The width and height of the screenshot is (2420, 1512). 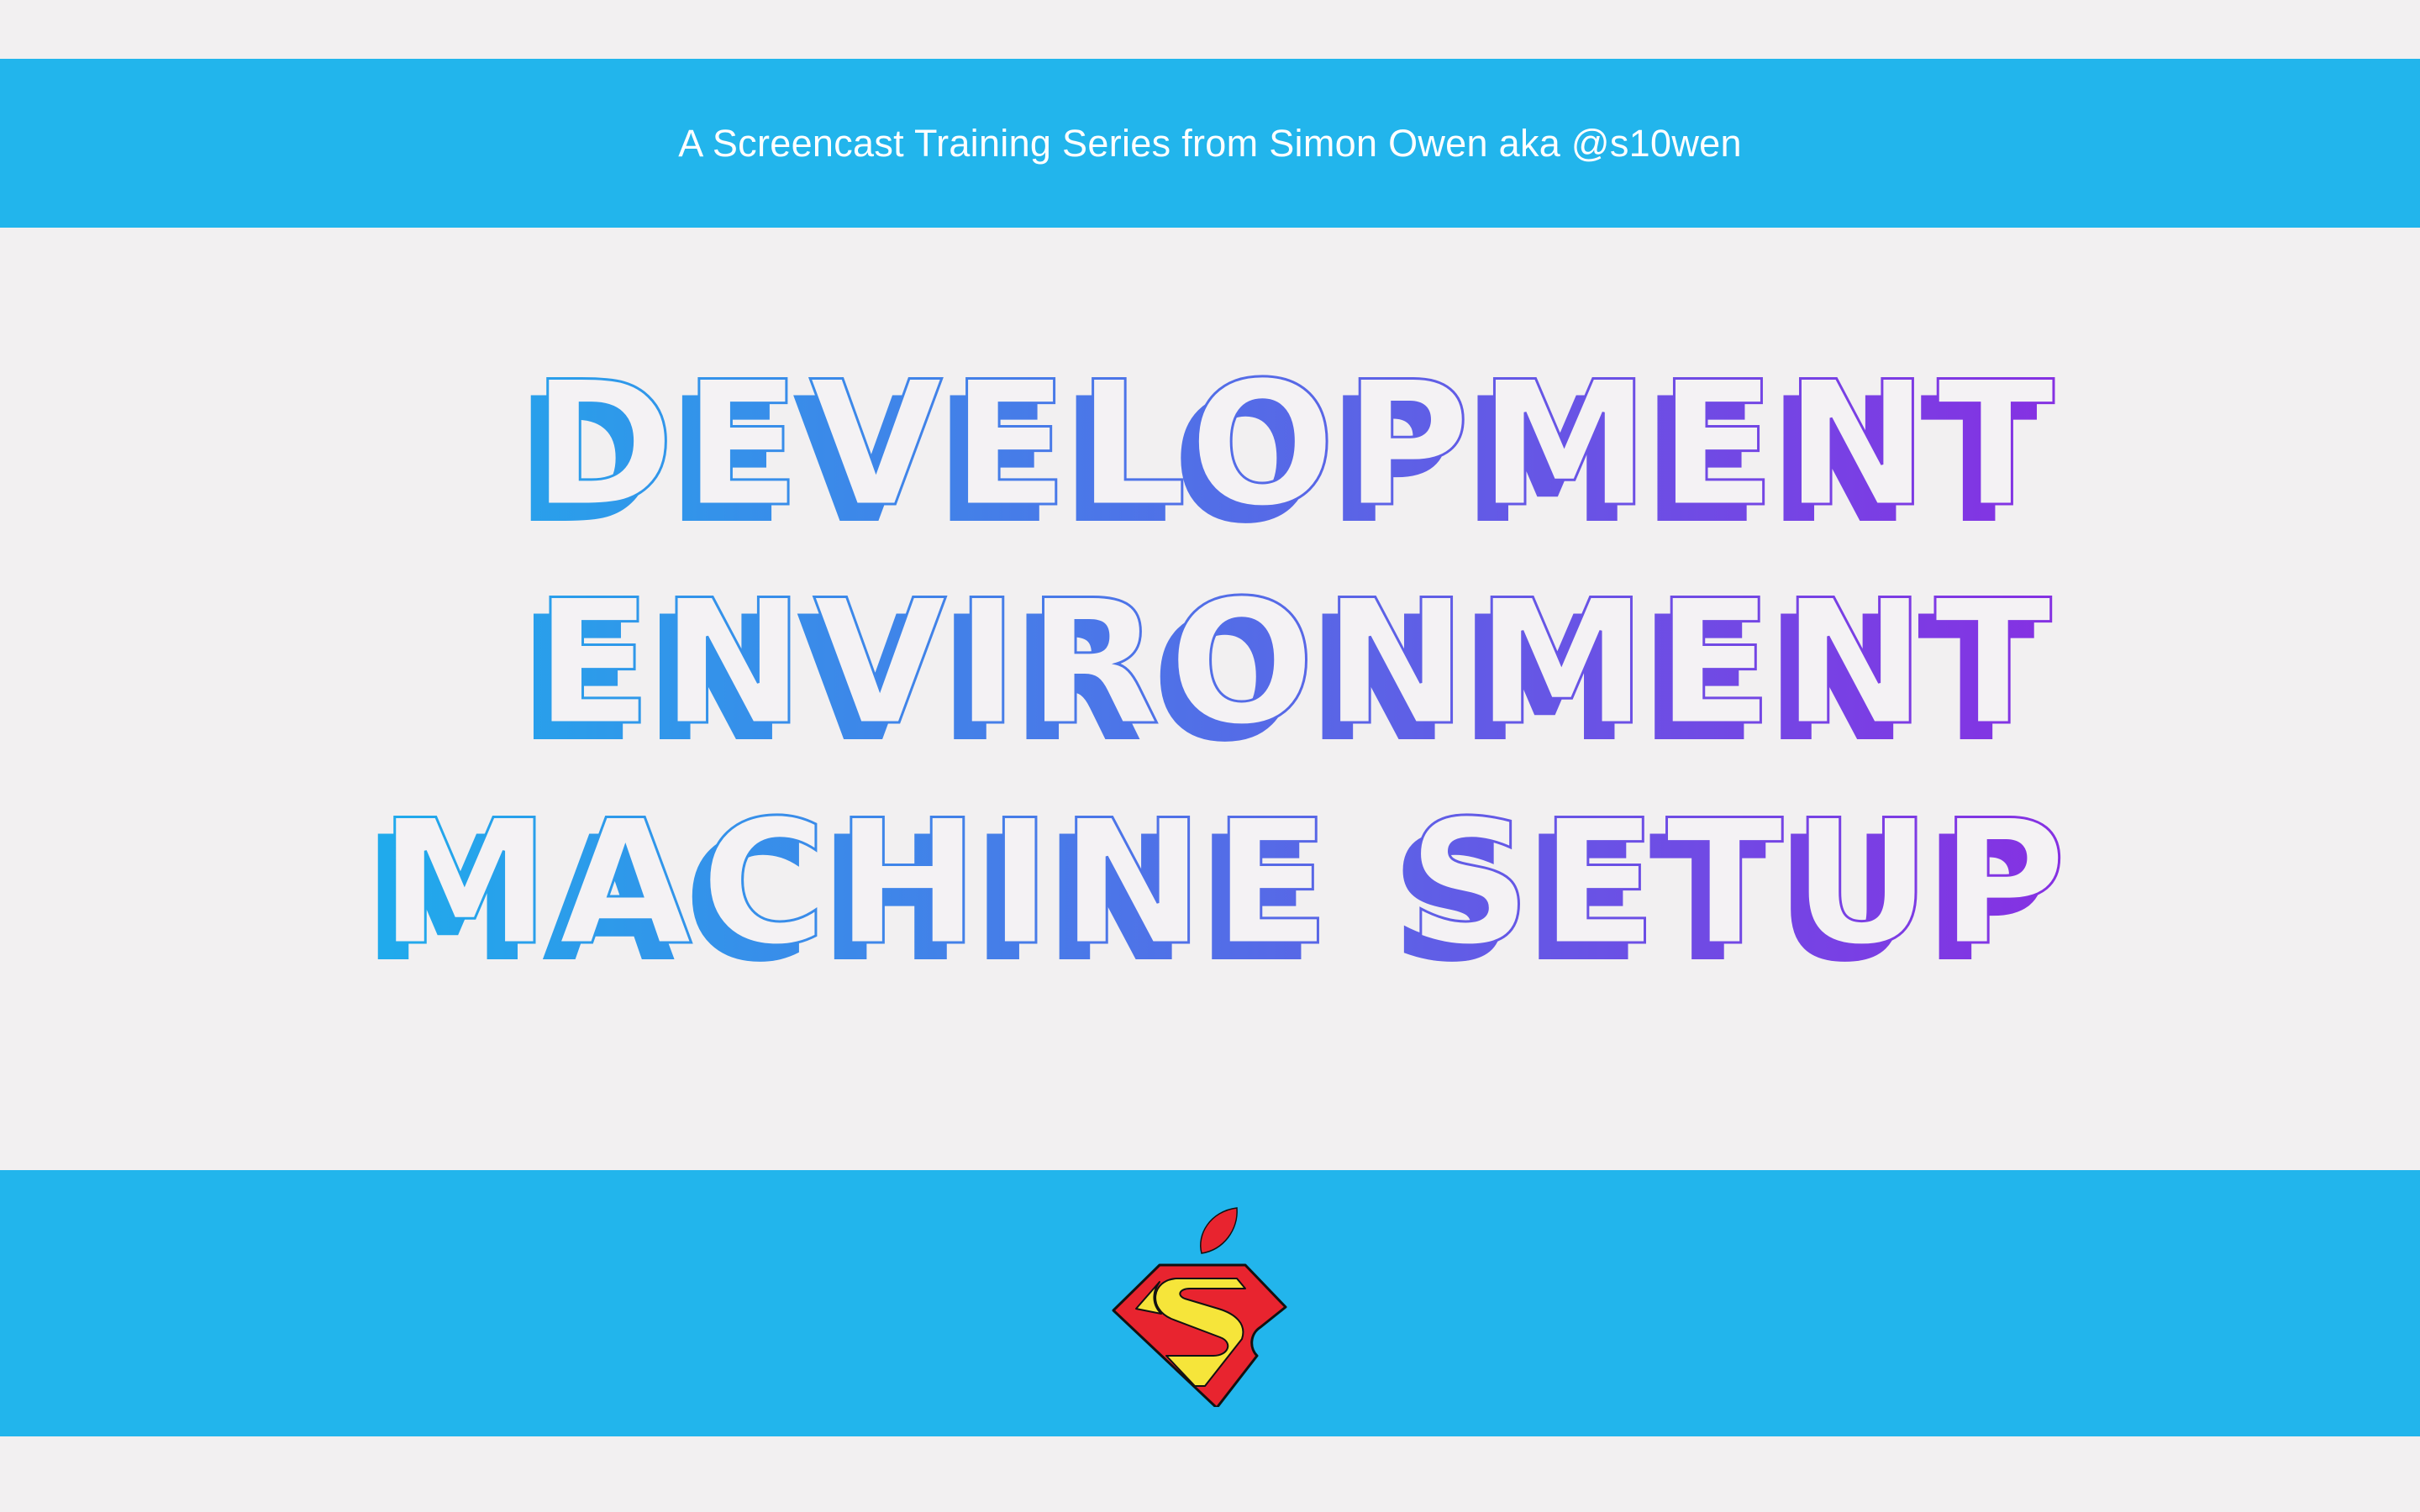 I want to click on superman-apple-logo-icon, so click(x=1199, y=1305).